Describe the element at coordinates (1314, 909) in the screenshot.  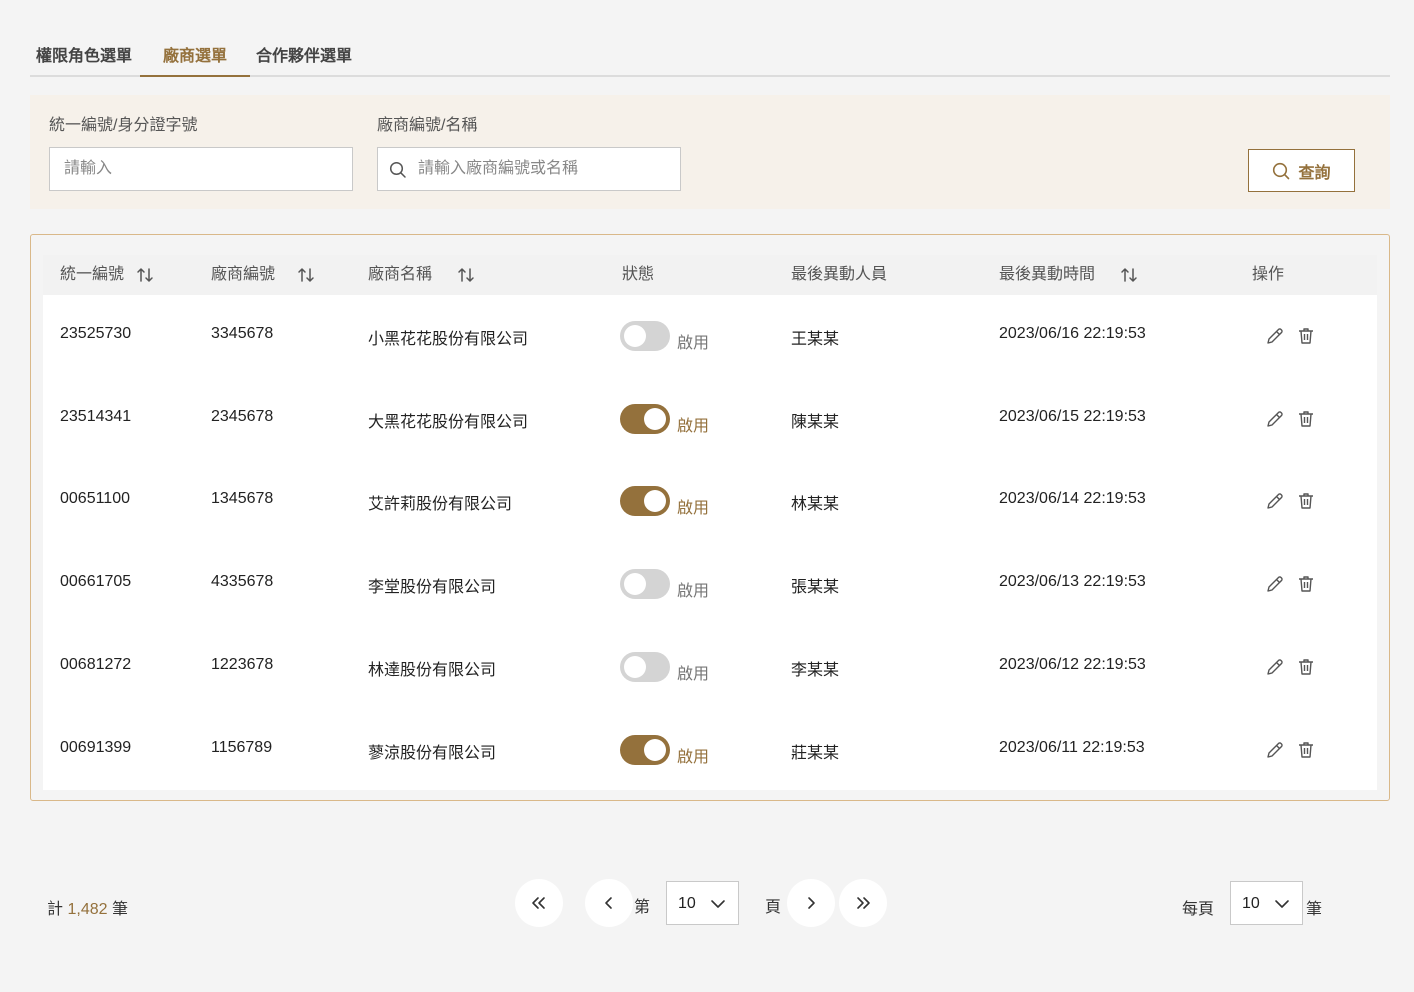
I see `per-page-suffix: 筆` at that location.